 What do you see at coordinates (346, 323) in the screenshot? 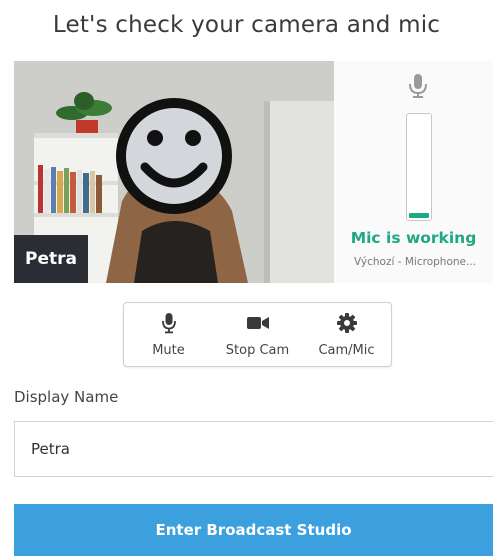
I see `gear-icon` at bounding box center [346, 323].